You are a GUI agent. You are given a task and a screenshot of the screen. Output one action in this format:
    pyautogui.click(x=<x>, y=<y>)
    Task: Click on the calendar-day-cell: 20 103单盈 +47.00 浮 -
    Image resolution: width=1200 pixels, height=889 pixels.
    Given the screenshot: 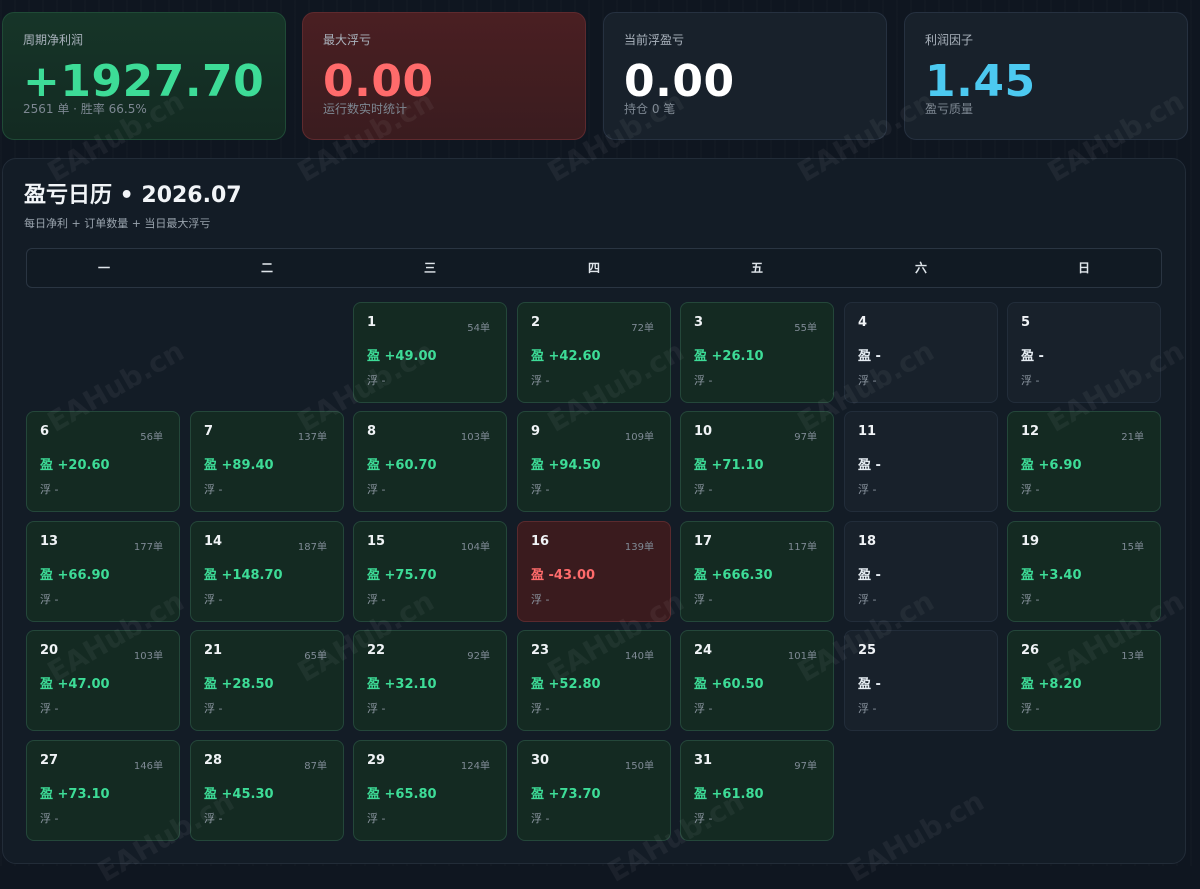 What is the action you would take?
    pyautogui.click(x=103, y=680)
    